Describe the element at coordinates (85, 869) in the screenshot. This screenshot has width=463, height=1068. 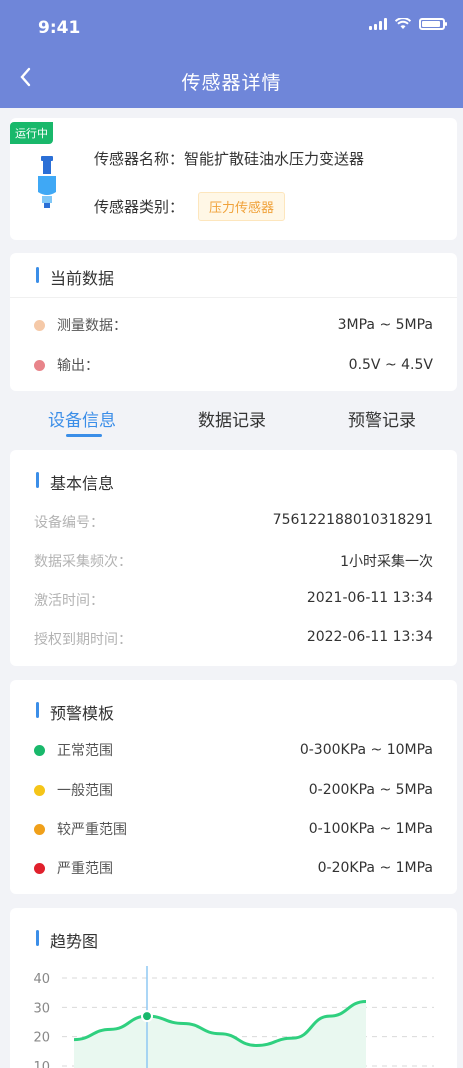
I see `row-label: 严重范围` at that location.